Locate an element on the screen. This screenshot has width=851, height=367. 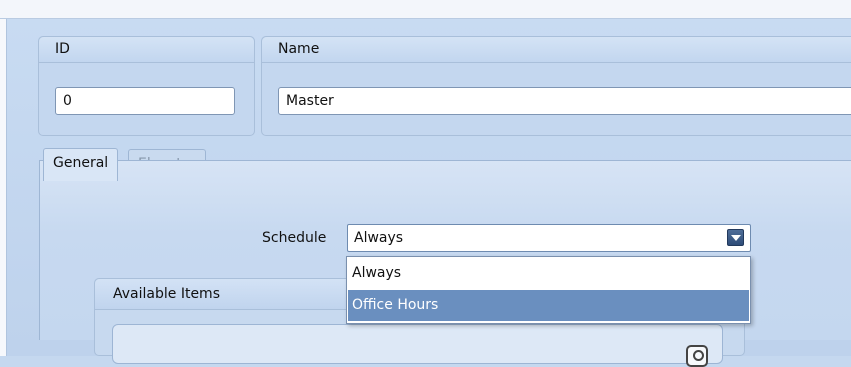
dropdown-option-office-hours: Office Hours is located at coordinates (548, 305).